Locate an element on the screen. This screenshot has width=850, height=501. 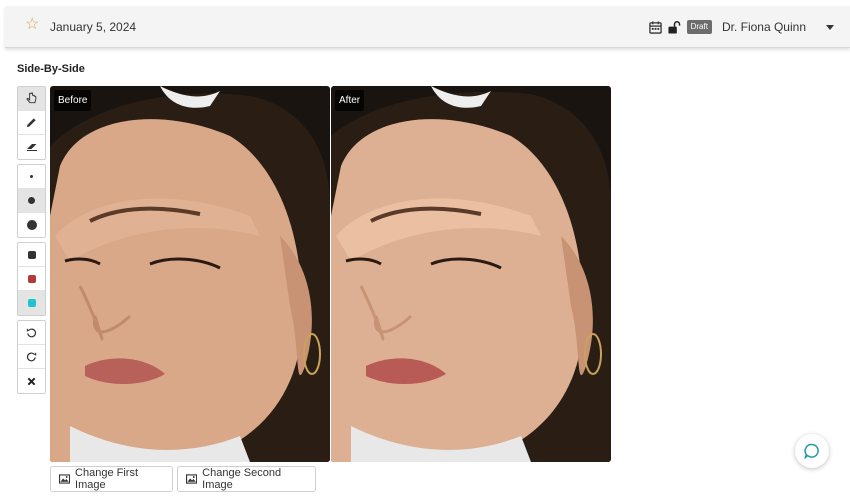
large-dot-icon is located at coordinates (31, 225).